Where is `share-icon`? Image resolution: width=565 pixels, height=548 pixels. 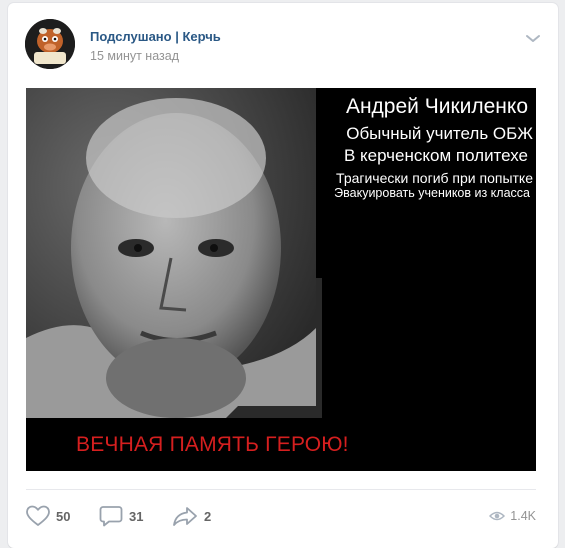
share-icon is located at coordinates (185, 516).